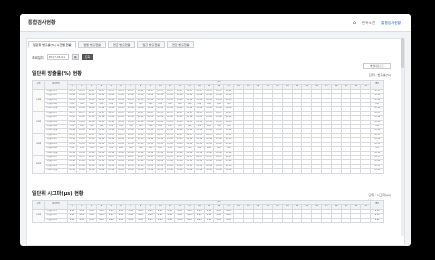 This screenshot has height=260, width=435. Describe the element at coordinates (354, 23) in the screenshot. I see `home-icon: ⌂` at that location.